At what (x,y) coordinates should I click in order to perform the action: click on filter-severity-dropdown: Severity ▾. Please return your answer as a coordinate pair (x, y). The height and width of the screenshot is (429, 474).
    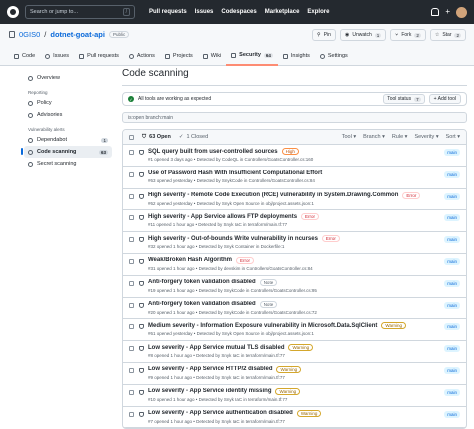
    Looking at the image, I should click on (426, 137).